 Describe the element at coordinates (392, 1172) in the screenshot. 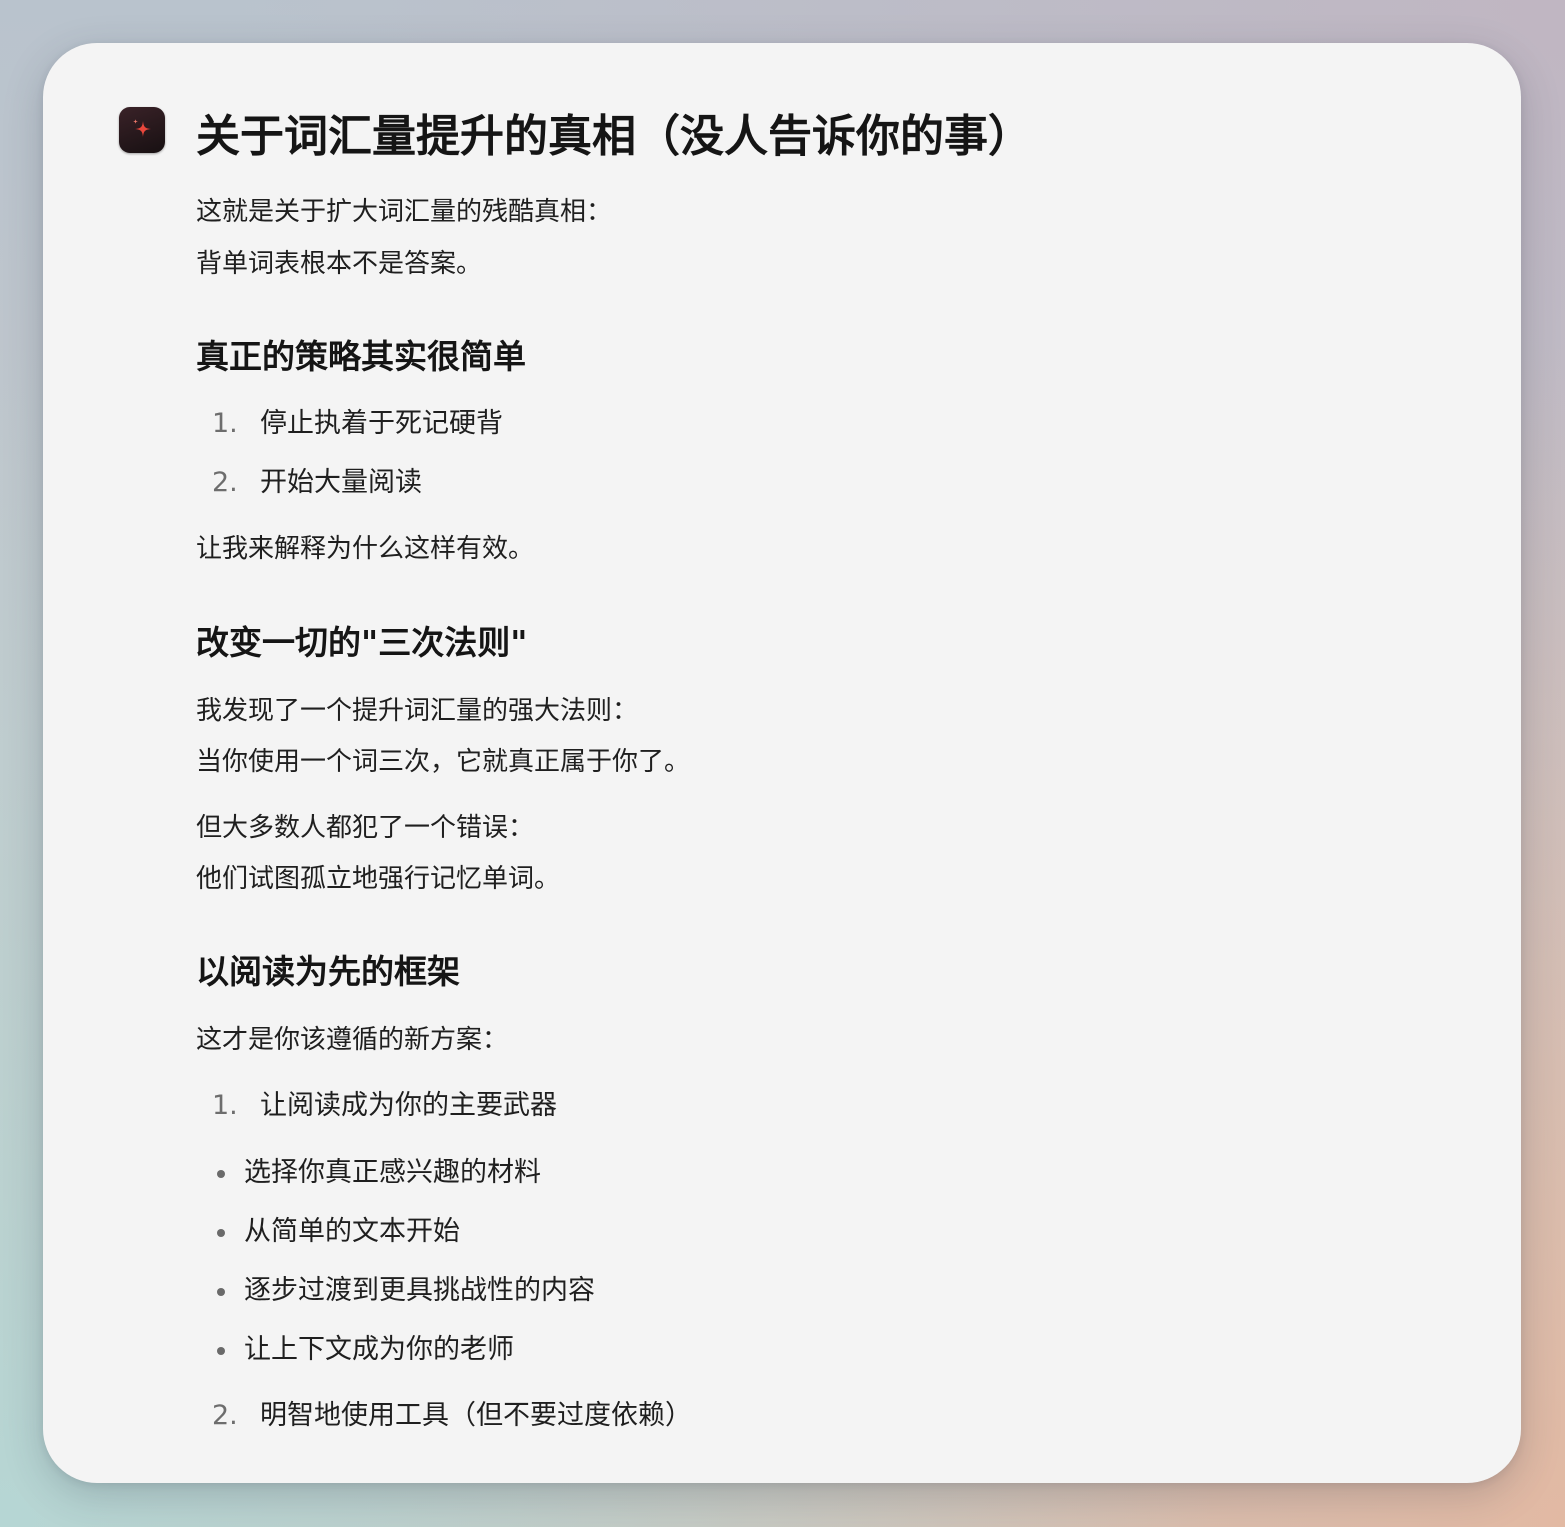

I see `bullet-text: 选择你真正感兴趣的材料` at that location.